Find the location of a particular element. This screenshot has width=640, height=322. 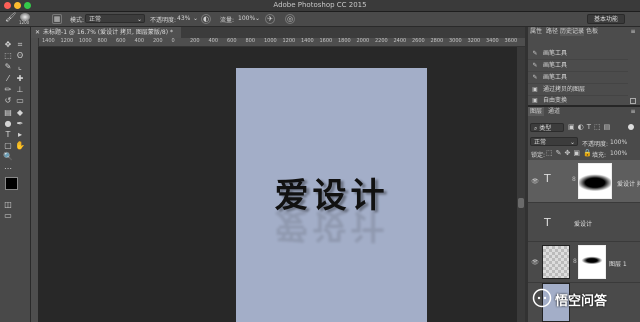

blur-tool-icon: ◆ is located at coordinates (20, 113).